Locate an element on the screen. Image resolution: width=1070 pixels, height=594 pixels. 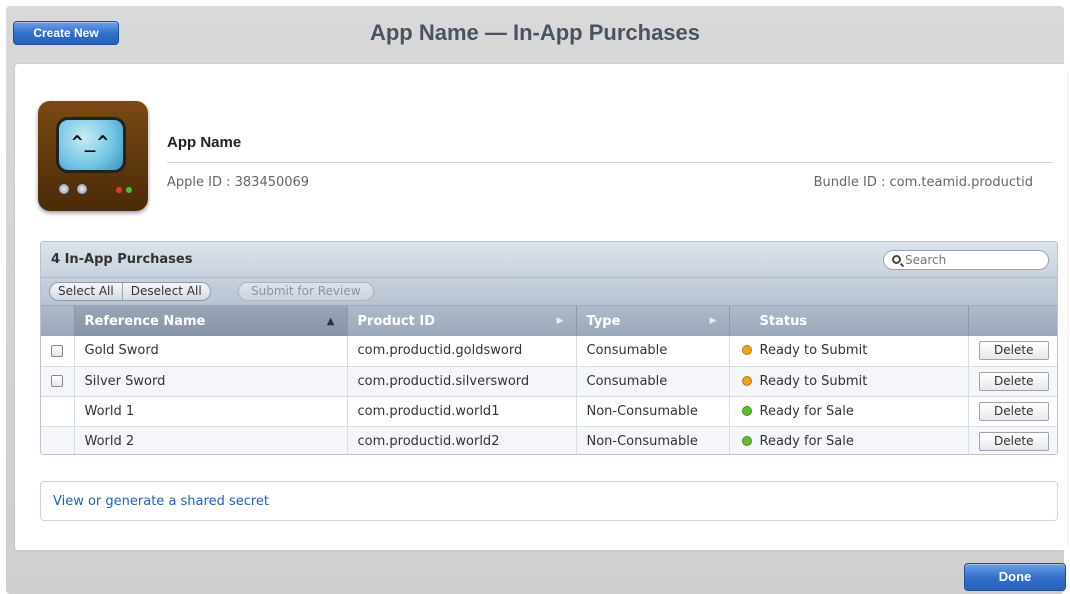
red-led-icon is located at coordinates (119, 190).